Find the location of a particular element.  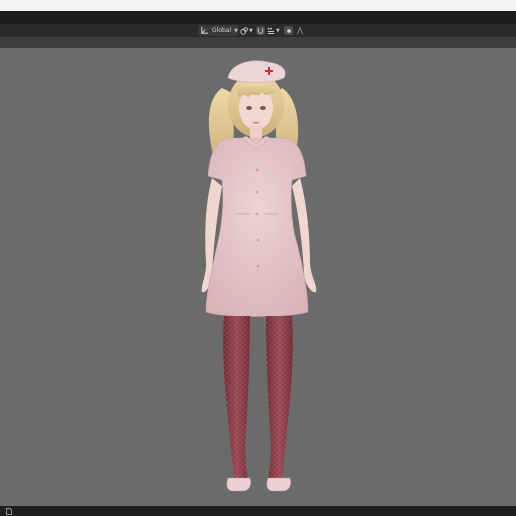

proportional-editing-button is located at coordinates (288, 30).